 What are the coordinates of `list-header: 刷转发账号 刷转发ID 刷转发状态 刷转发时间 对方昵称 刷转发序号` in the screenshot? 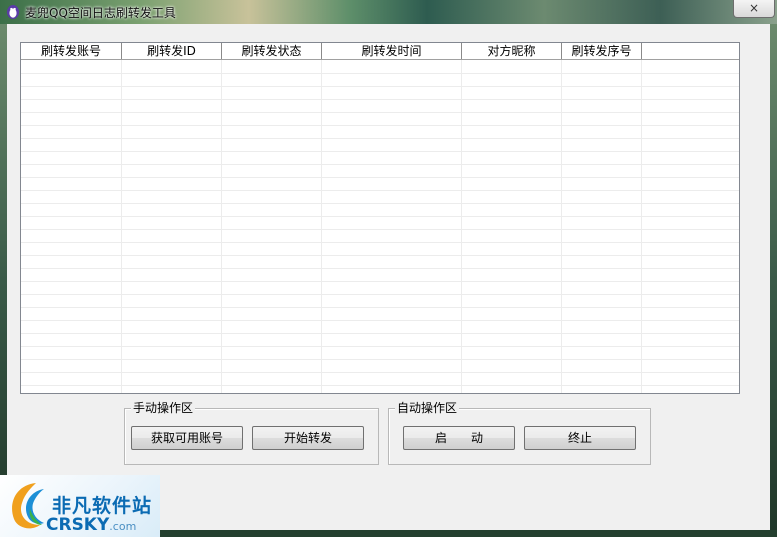 It's located at (380, 51).